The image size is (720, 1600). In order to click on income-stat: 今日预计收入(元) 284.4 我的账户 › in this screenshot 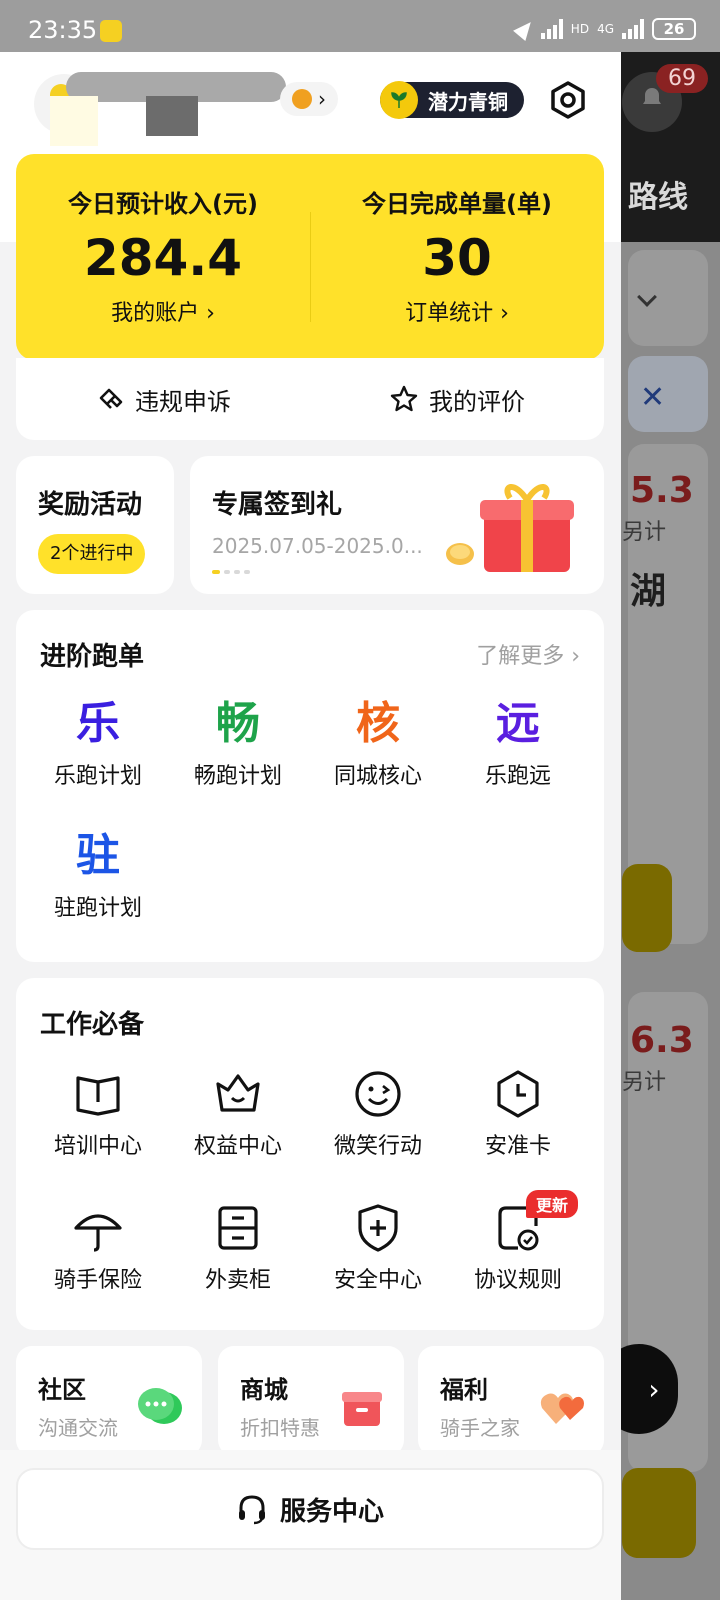, I will do `click(163, 255)`.